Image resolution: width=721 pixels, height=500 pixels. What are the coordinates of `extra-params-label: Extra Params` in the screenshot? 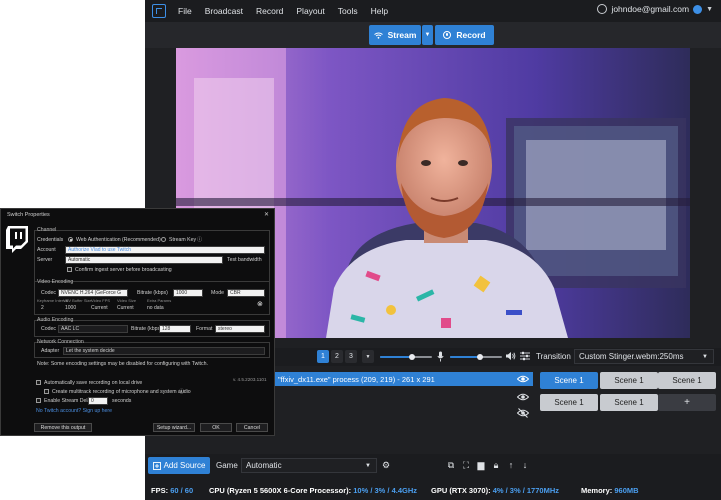 It's located at (159, 300).